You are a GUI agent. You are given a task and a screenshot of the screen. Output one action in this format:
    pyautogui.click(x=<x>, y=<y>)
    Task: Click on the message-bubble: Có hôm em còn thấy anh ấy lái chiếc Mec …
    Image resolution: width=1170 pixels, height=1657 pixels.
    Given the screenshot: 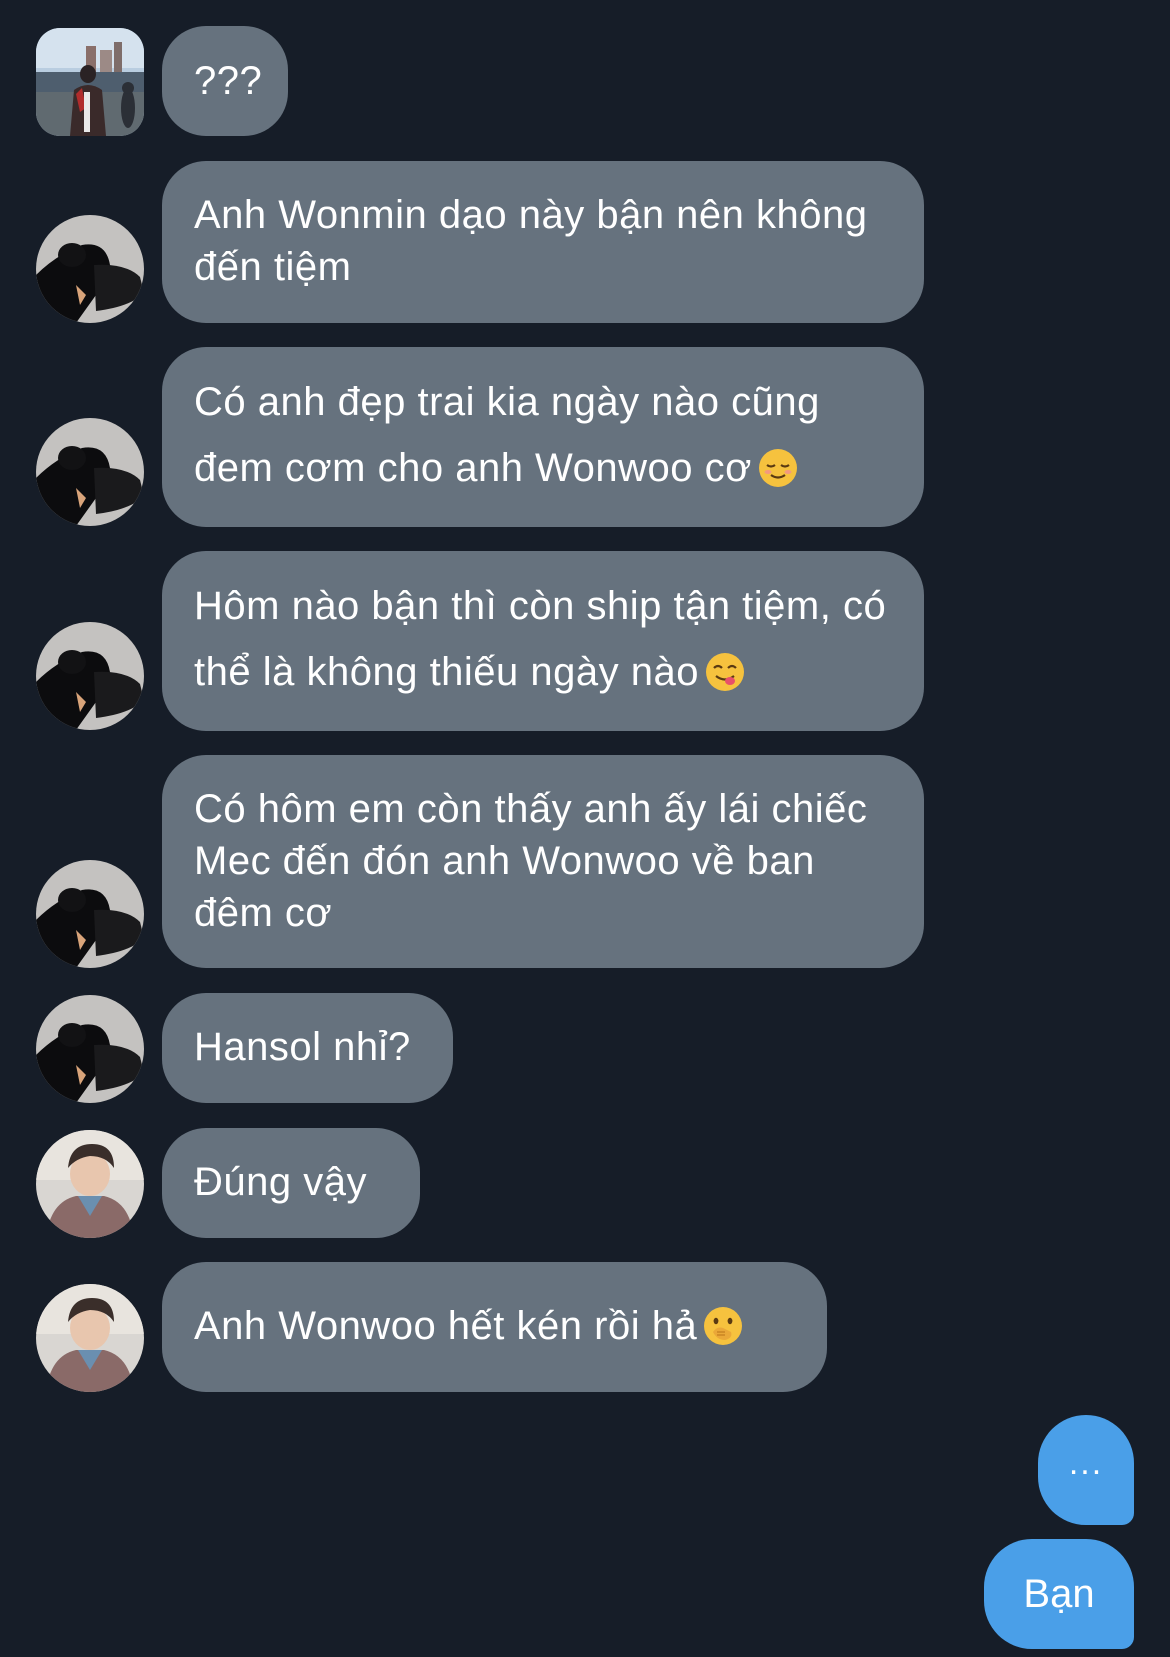 What is the action you would take?
    pyautogui.click(x=543, y=861)
    